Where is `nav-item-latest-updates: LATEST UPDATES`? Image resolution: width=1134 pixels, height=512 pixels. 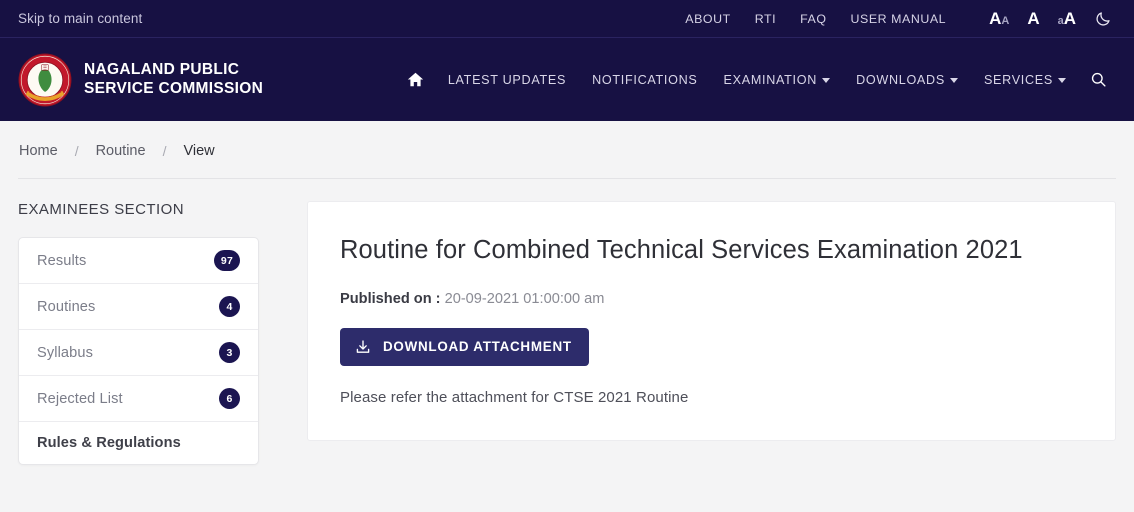 nav-item-latest-updates: LATEST UPDATES is located at coordinates (507, 80).